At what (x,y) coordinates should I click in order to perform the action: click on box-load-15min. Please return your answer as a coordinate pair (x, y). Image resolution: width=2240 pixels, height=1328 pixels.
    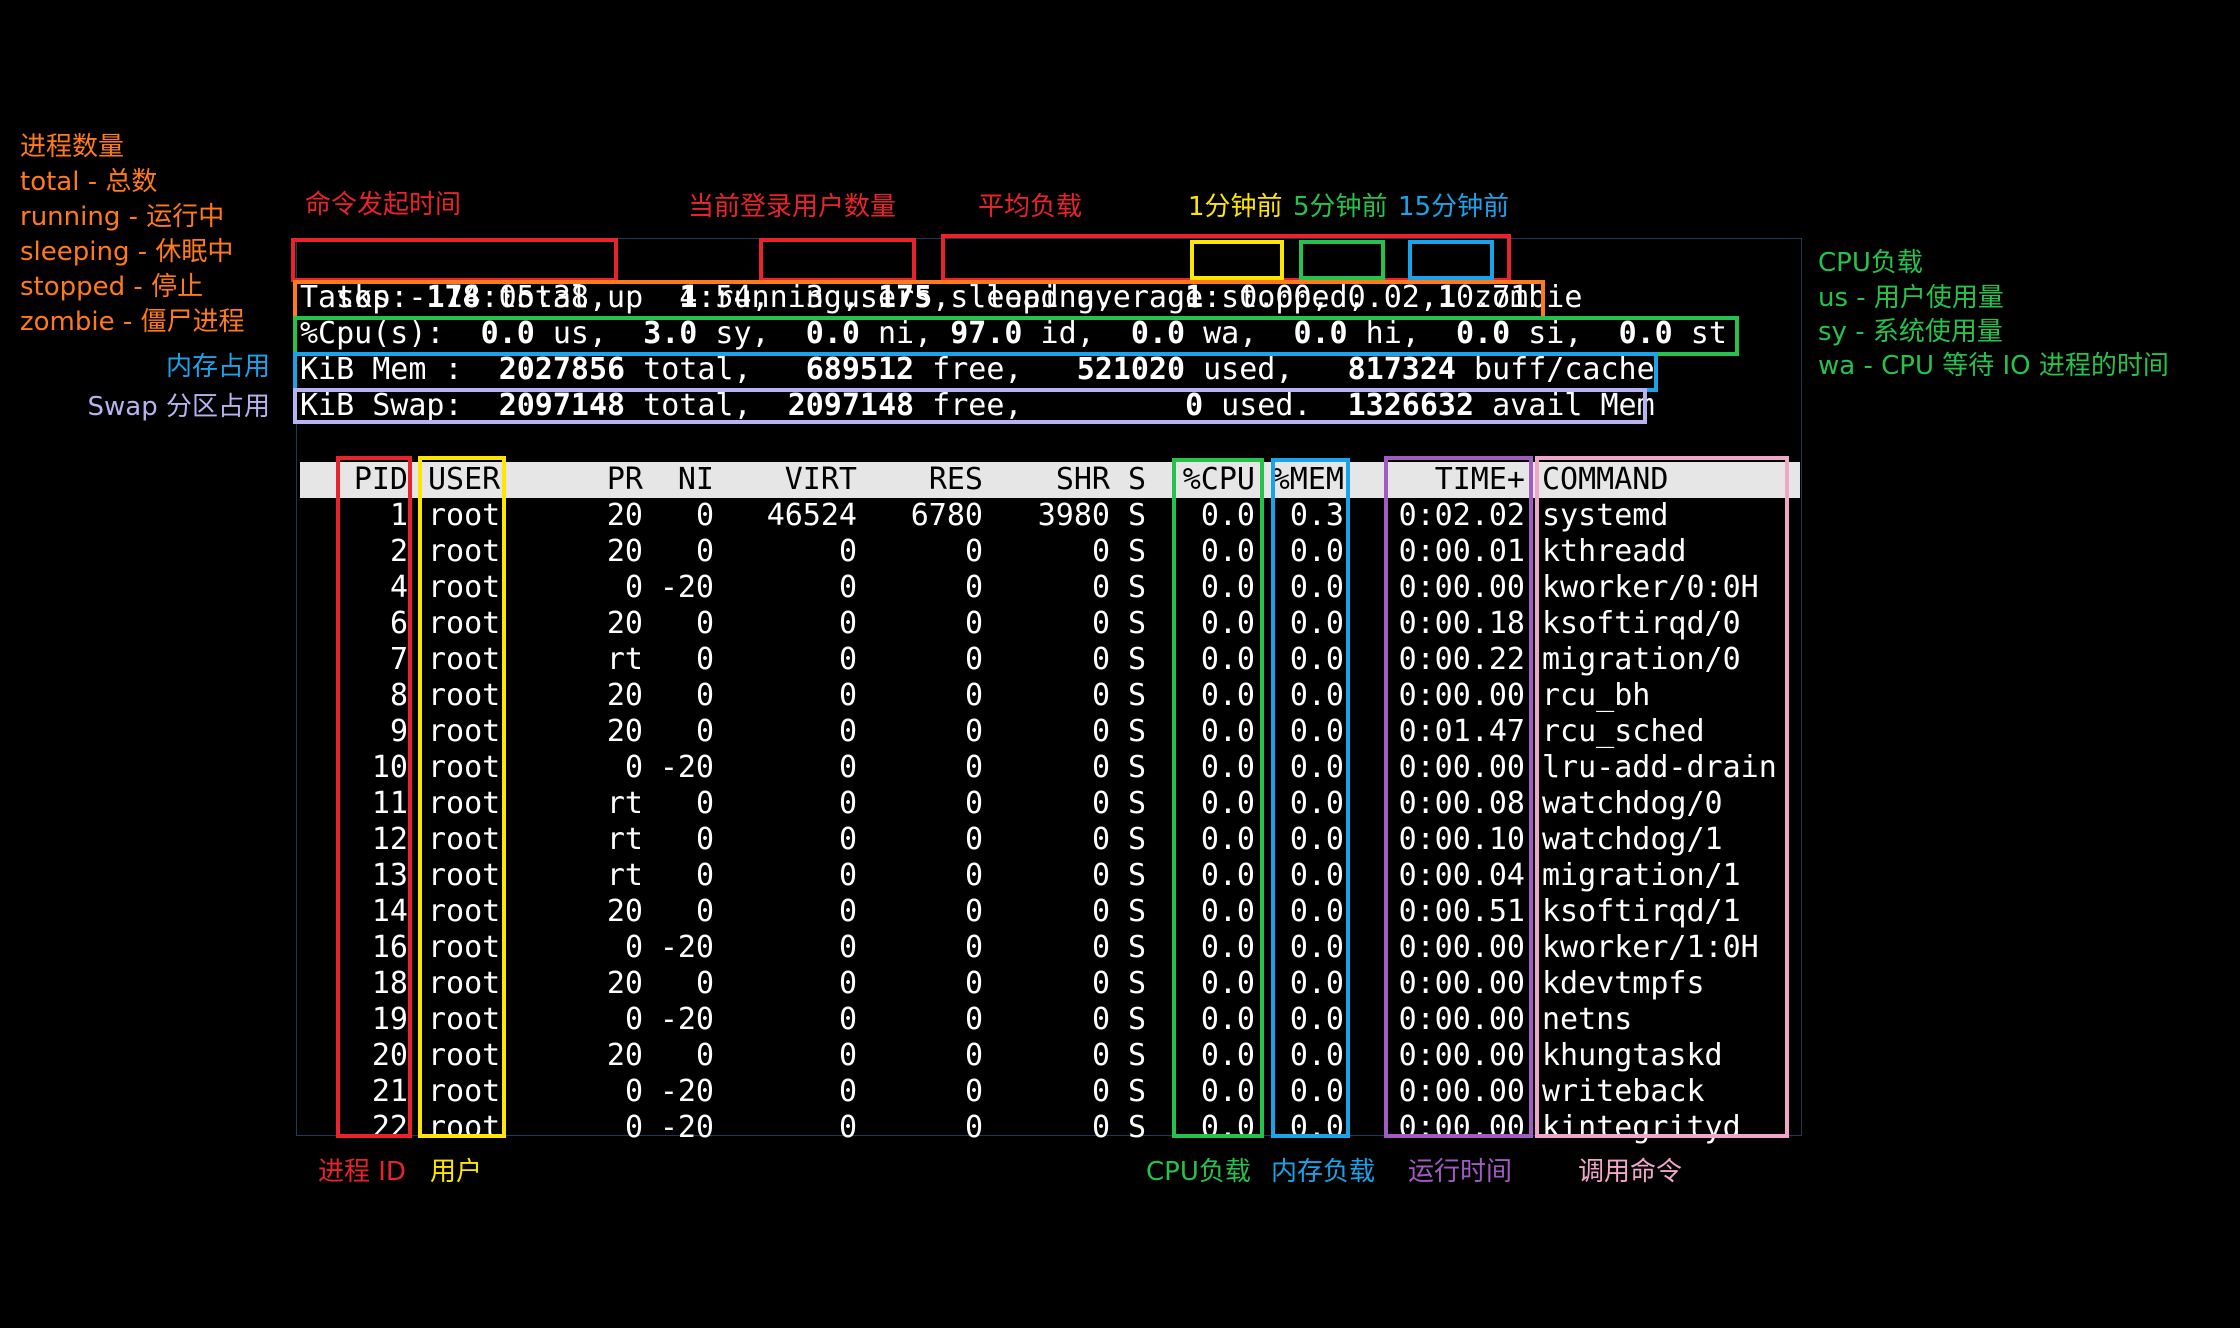
    Looking at the image, I should click on (1451, 260).